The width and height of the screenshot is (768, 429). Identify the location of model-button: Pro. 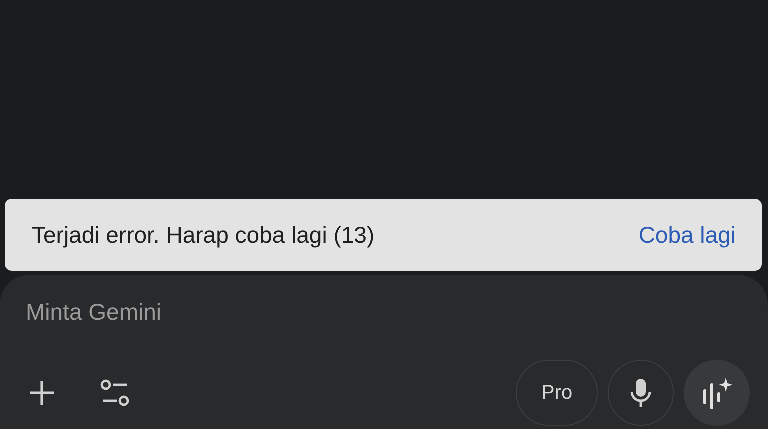
(557, 393).